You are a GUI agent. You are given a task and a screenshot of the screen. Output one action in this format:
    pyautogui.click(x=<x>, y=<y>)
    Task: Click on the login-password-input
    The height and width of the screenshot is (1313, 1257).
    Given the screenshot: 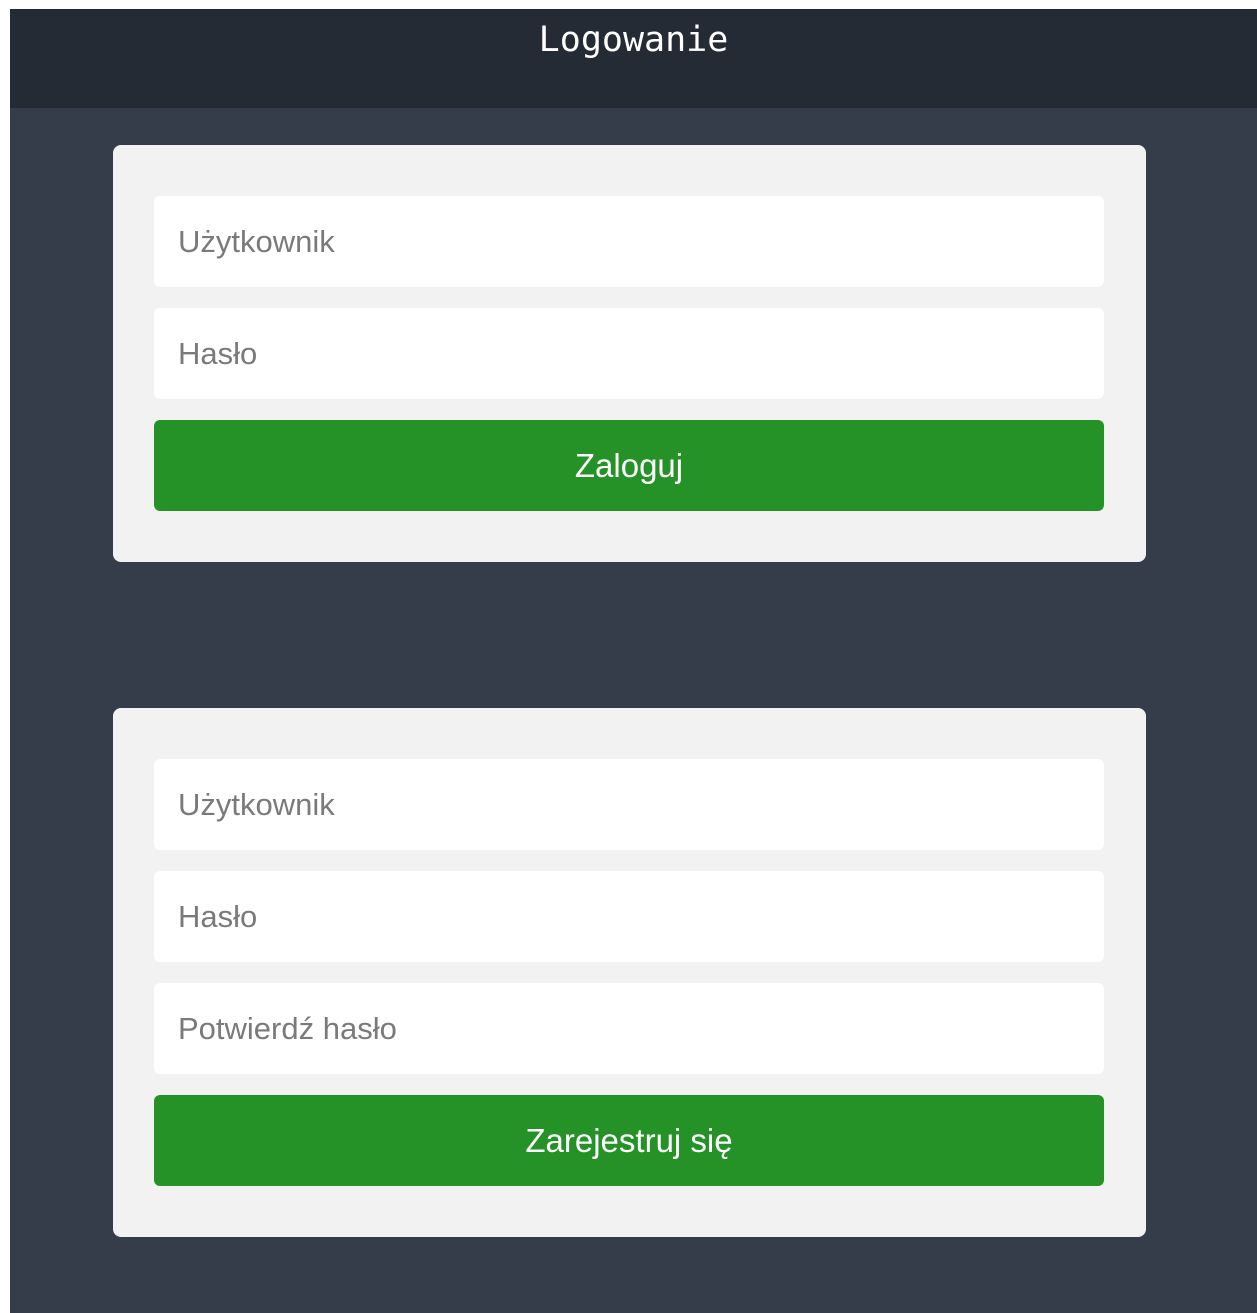 What is the action you would take?
    pyautogui.click(x=629, y=353)
    